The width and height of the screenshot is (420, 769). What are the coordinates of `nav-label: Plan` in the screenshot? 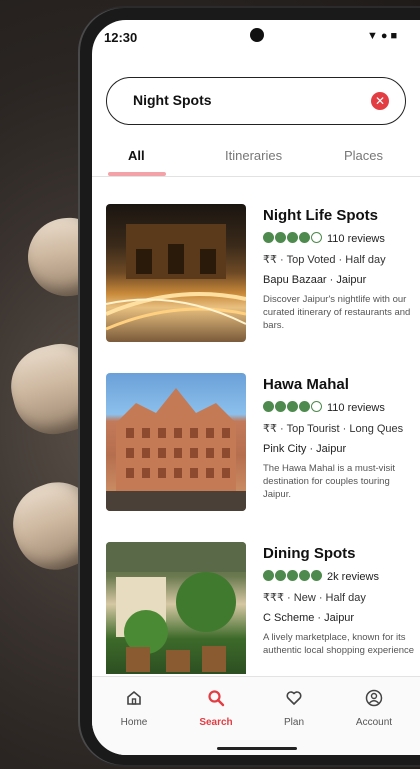 It's located at (293, 722).